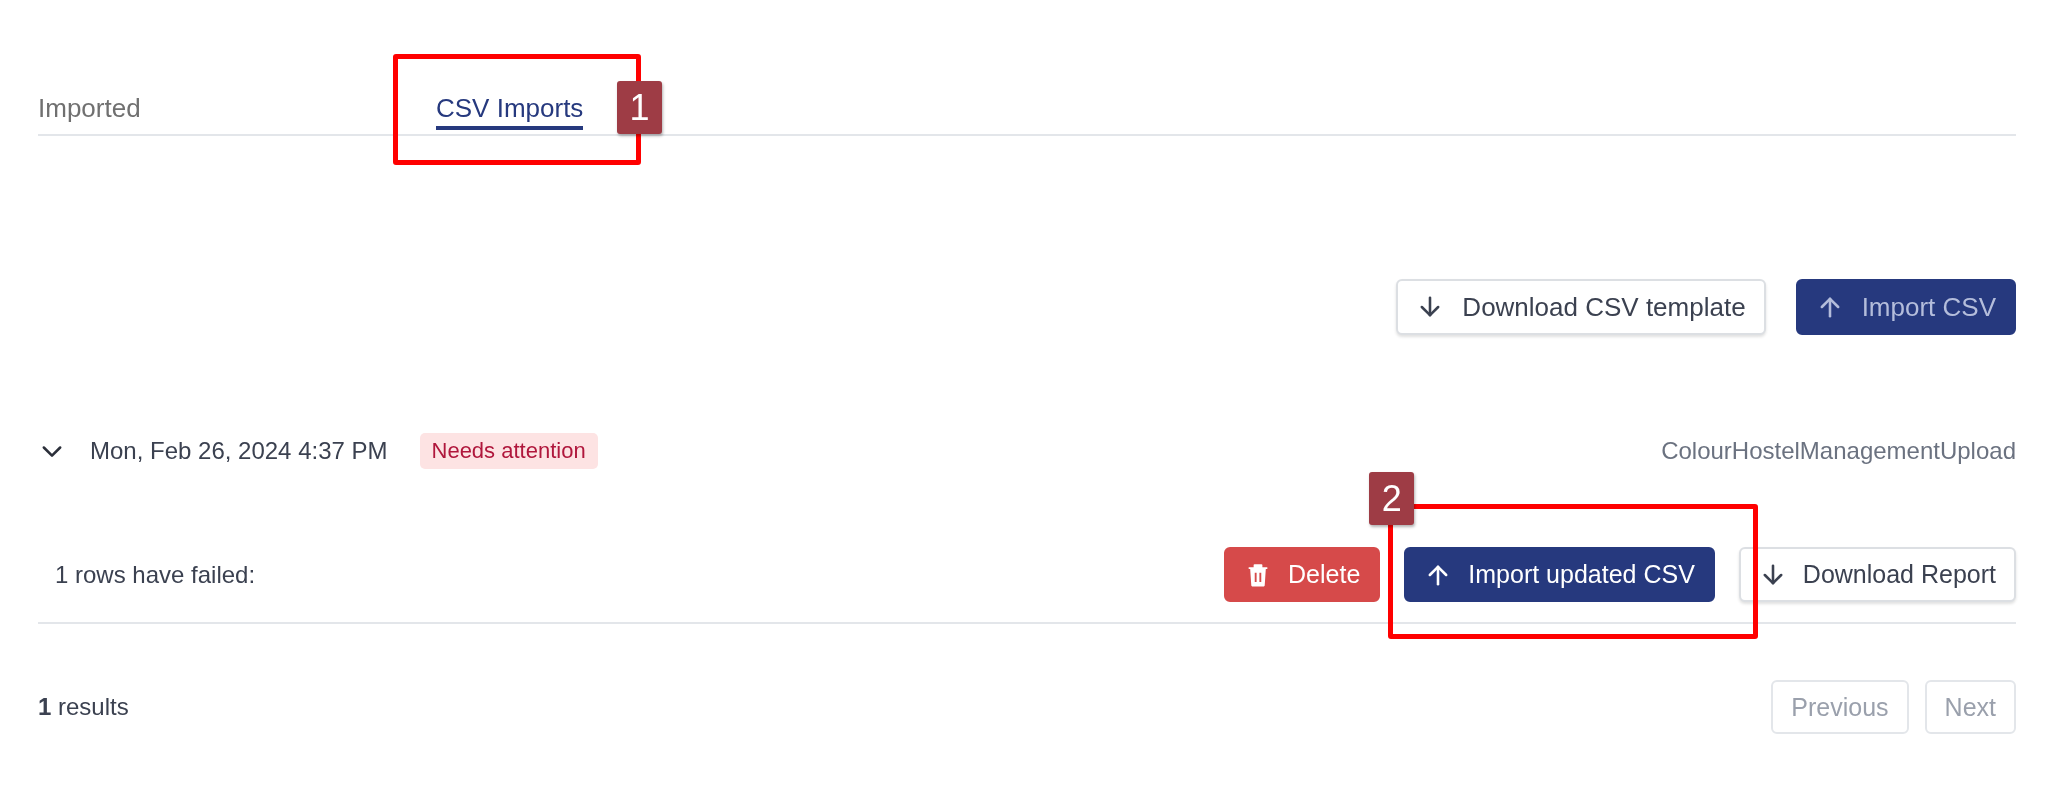 The height and width of the screenshot is (792, 2048). I want to click on annotation-marker: 1, so click(639, 107).